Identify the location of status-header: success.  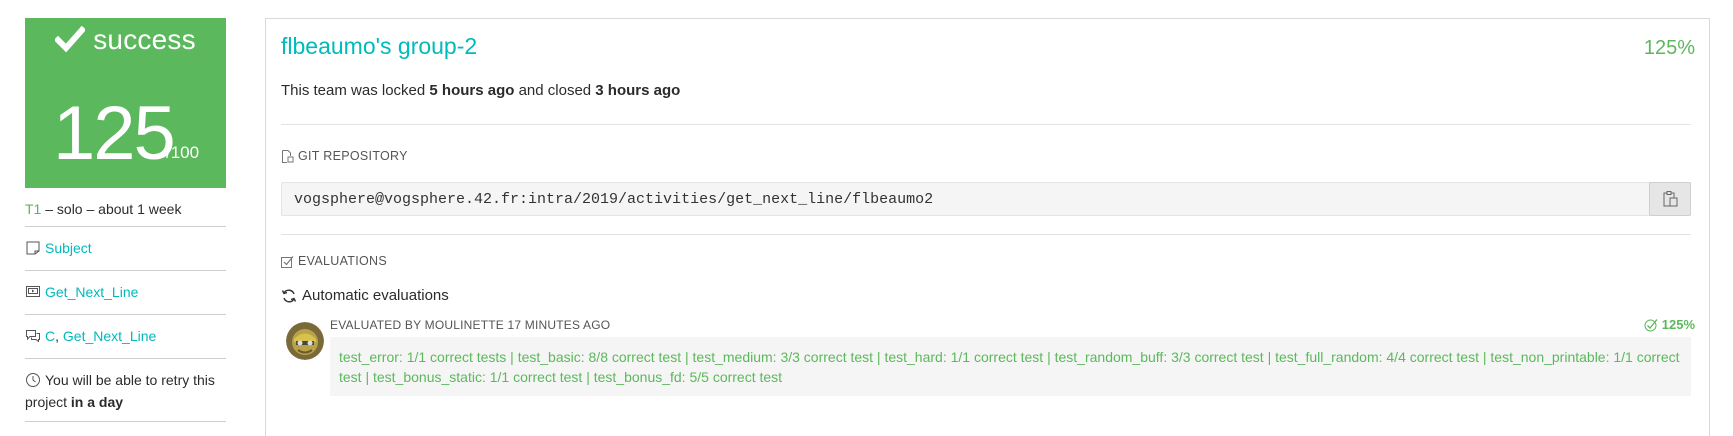
(125, 40).